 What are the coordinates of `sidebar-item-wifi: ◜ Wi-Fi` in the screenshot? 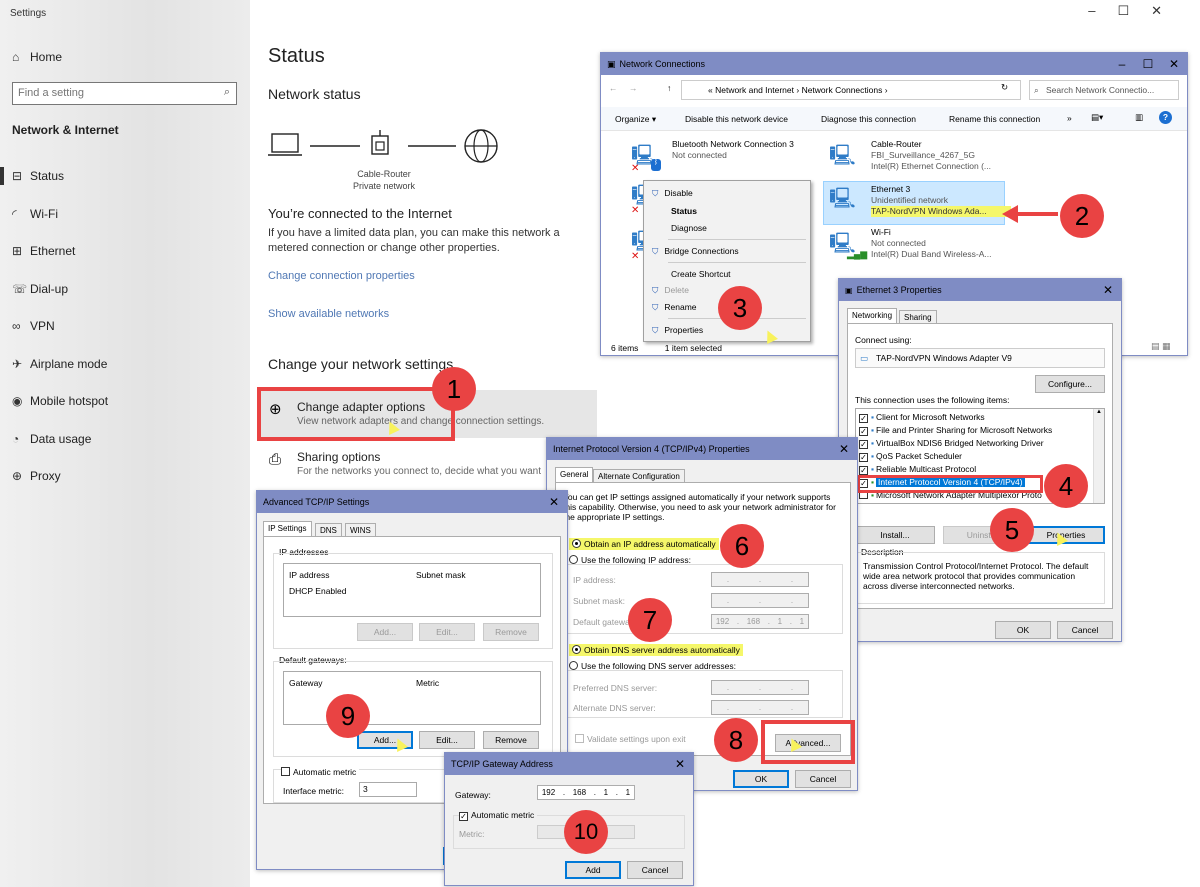 It's located at (35, 214).